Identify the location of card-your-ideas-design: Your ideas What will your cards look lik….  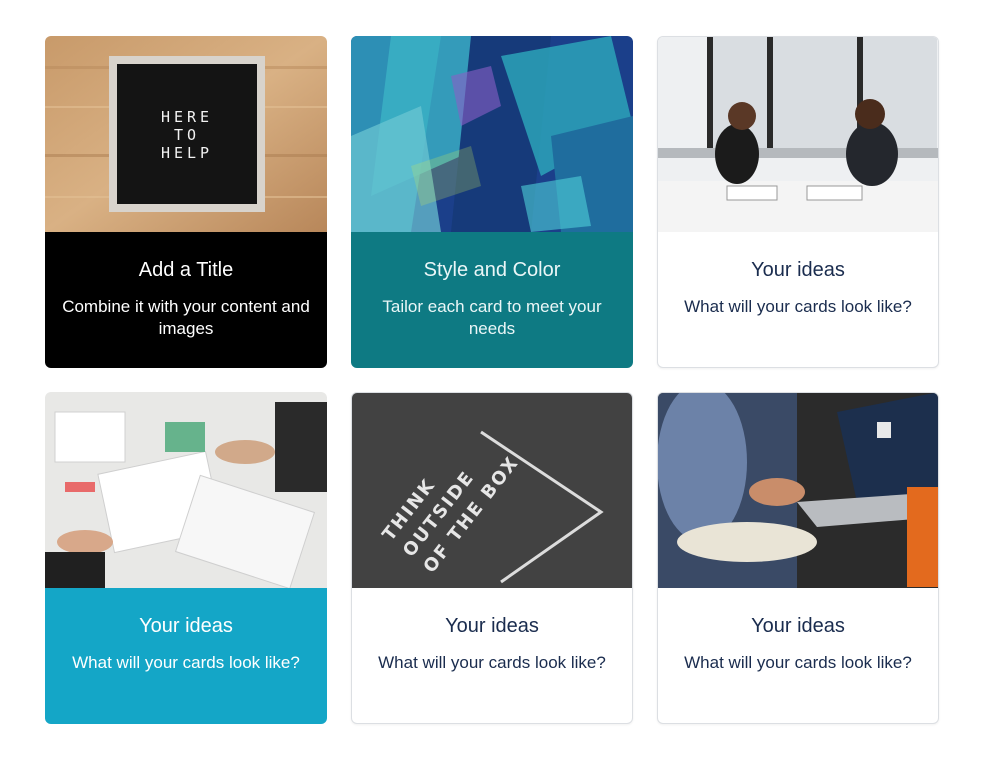
(186, 558).